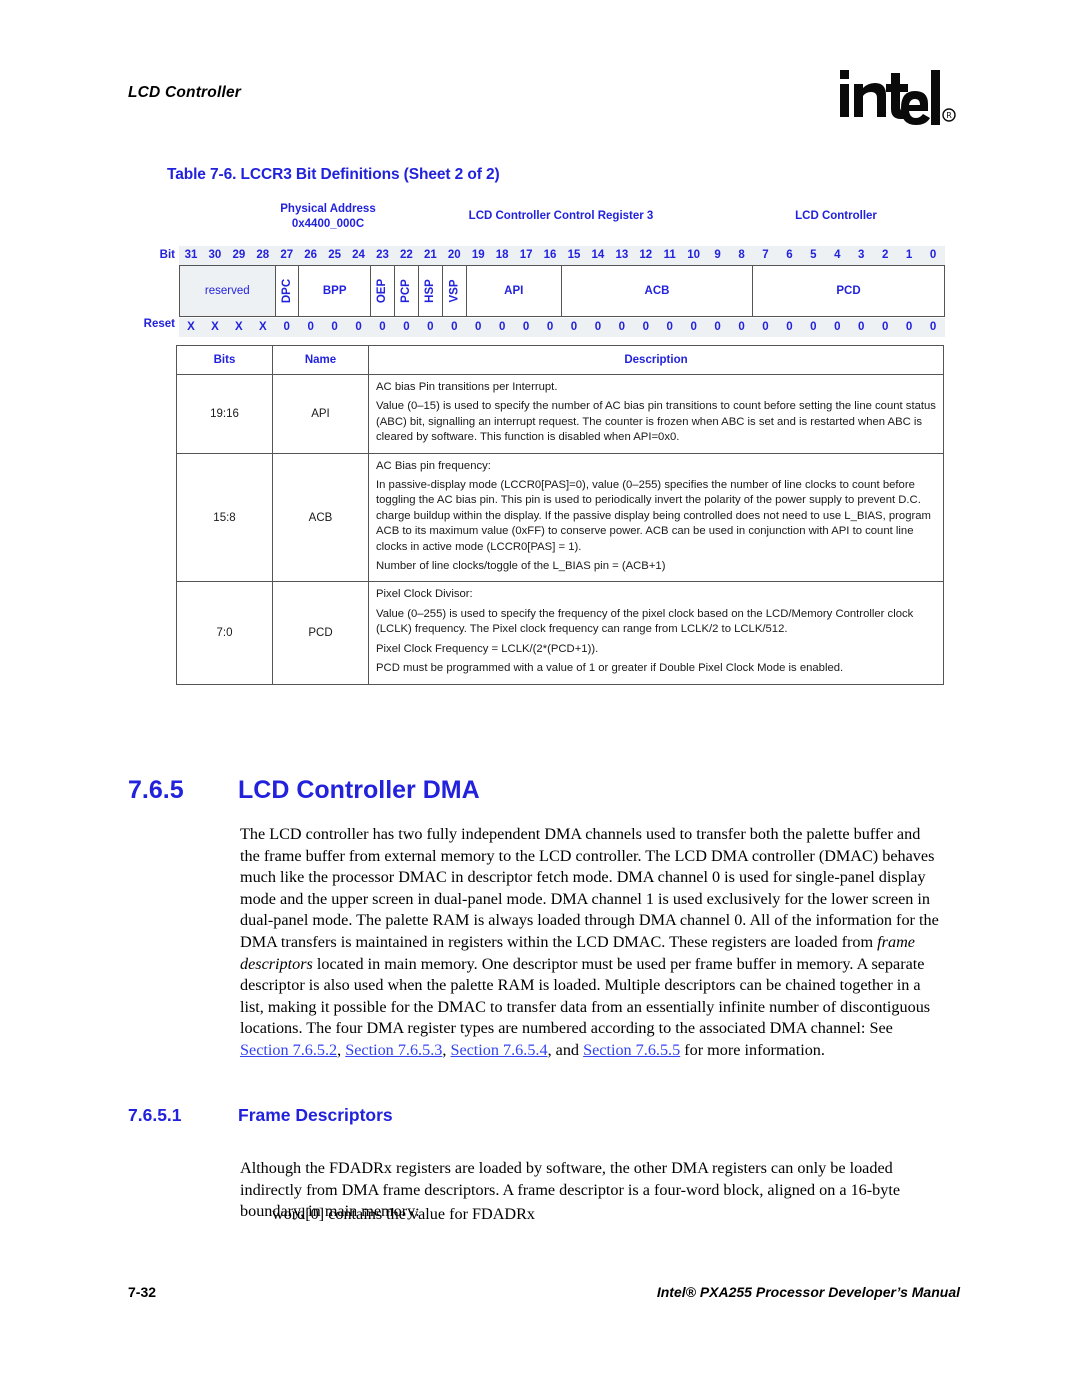 The height and width of the screenshot is (1397, 1080). Describe the element at coordinates (765, 255) in the screenshot. I see `bit-number-7: 7` at that location.